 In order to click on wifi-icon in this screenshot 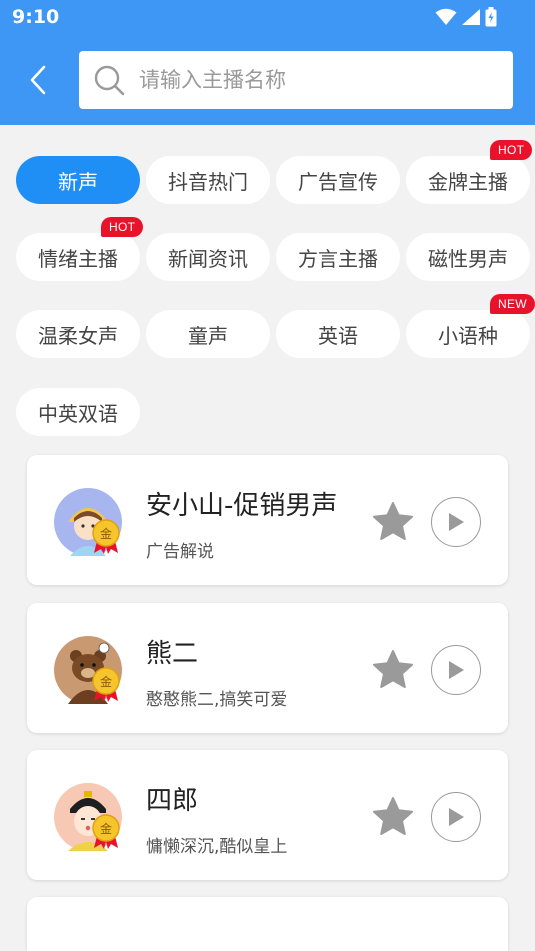, I will do `click(446, 16)`.